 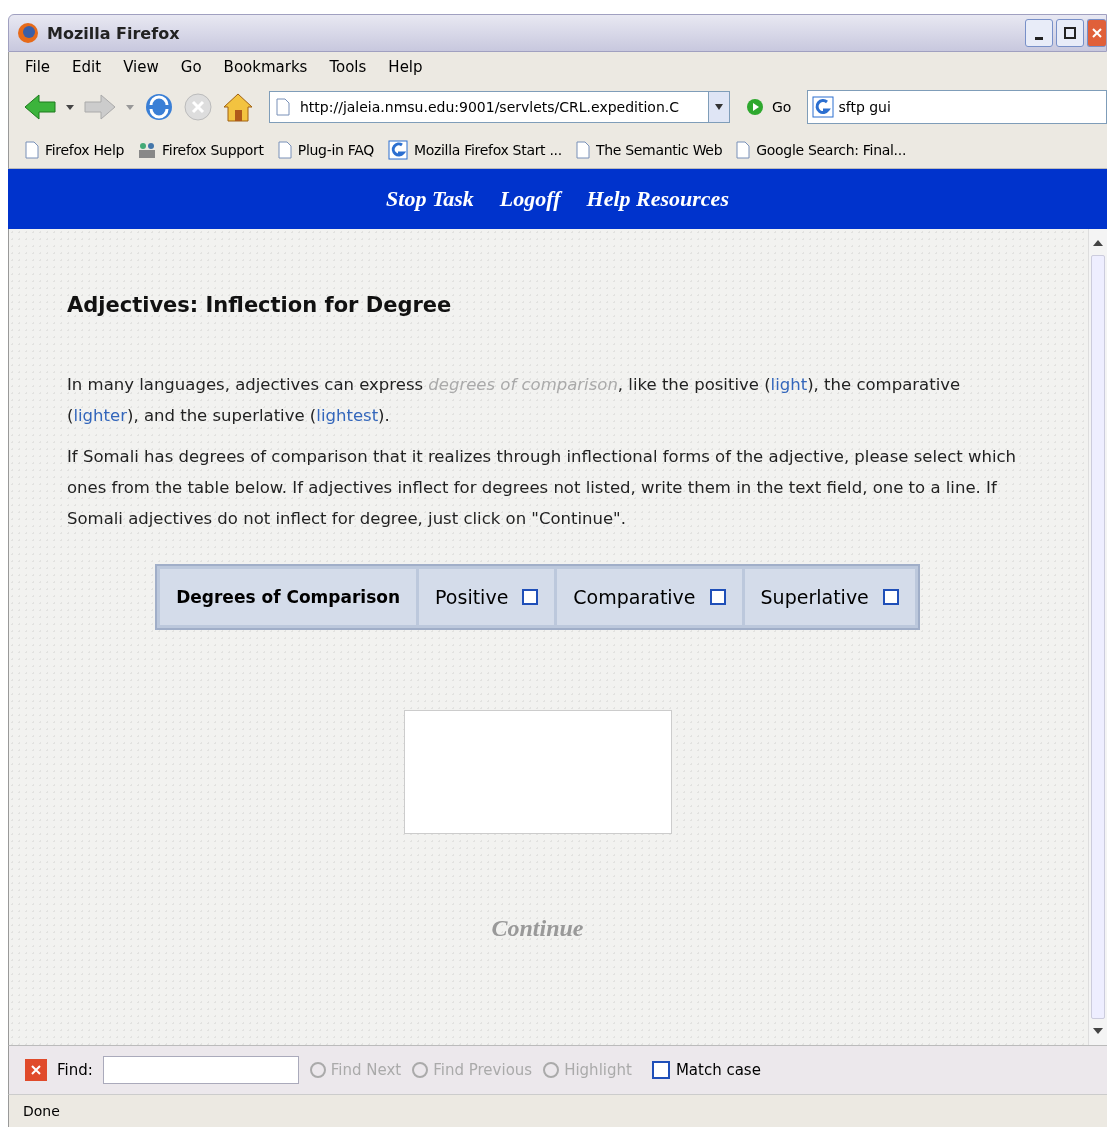 What do you see at coordinates (265, 67) in the screenshot?
I see `menu-item: Bookmarks` at bounding box center [265, 67].